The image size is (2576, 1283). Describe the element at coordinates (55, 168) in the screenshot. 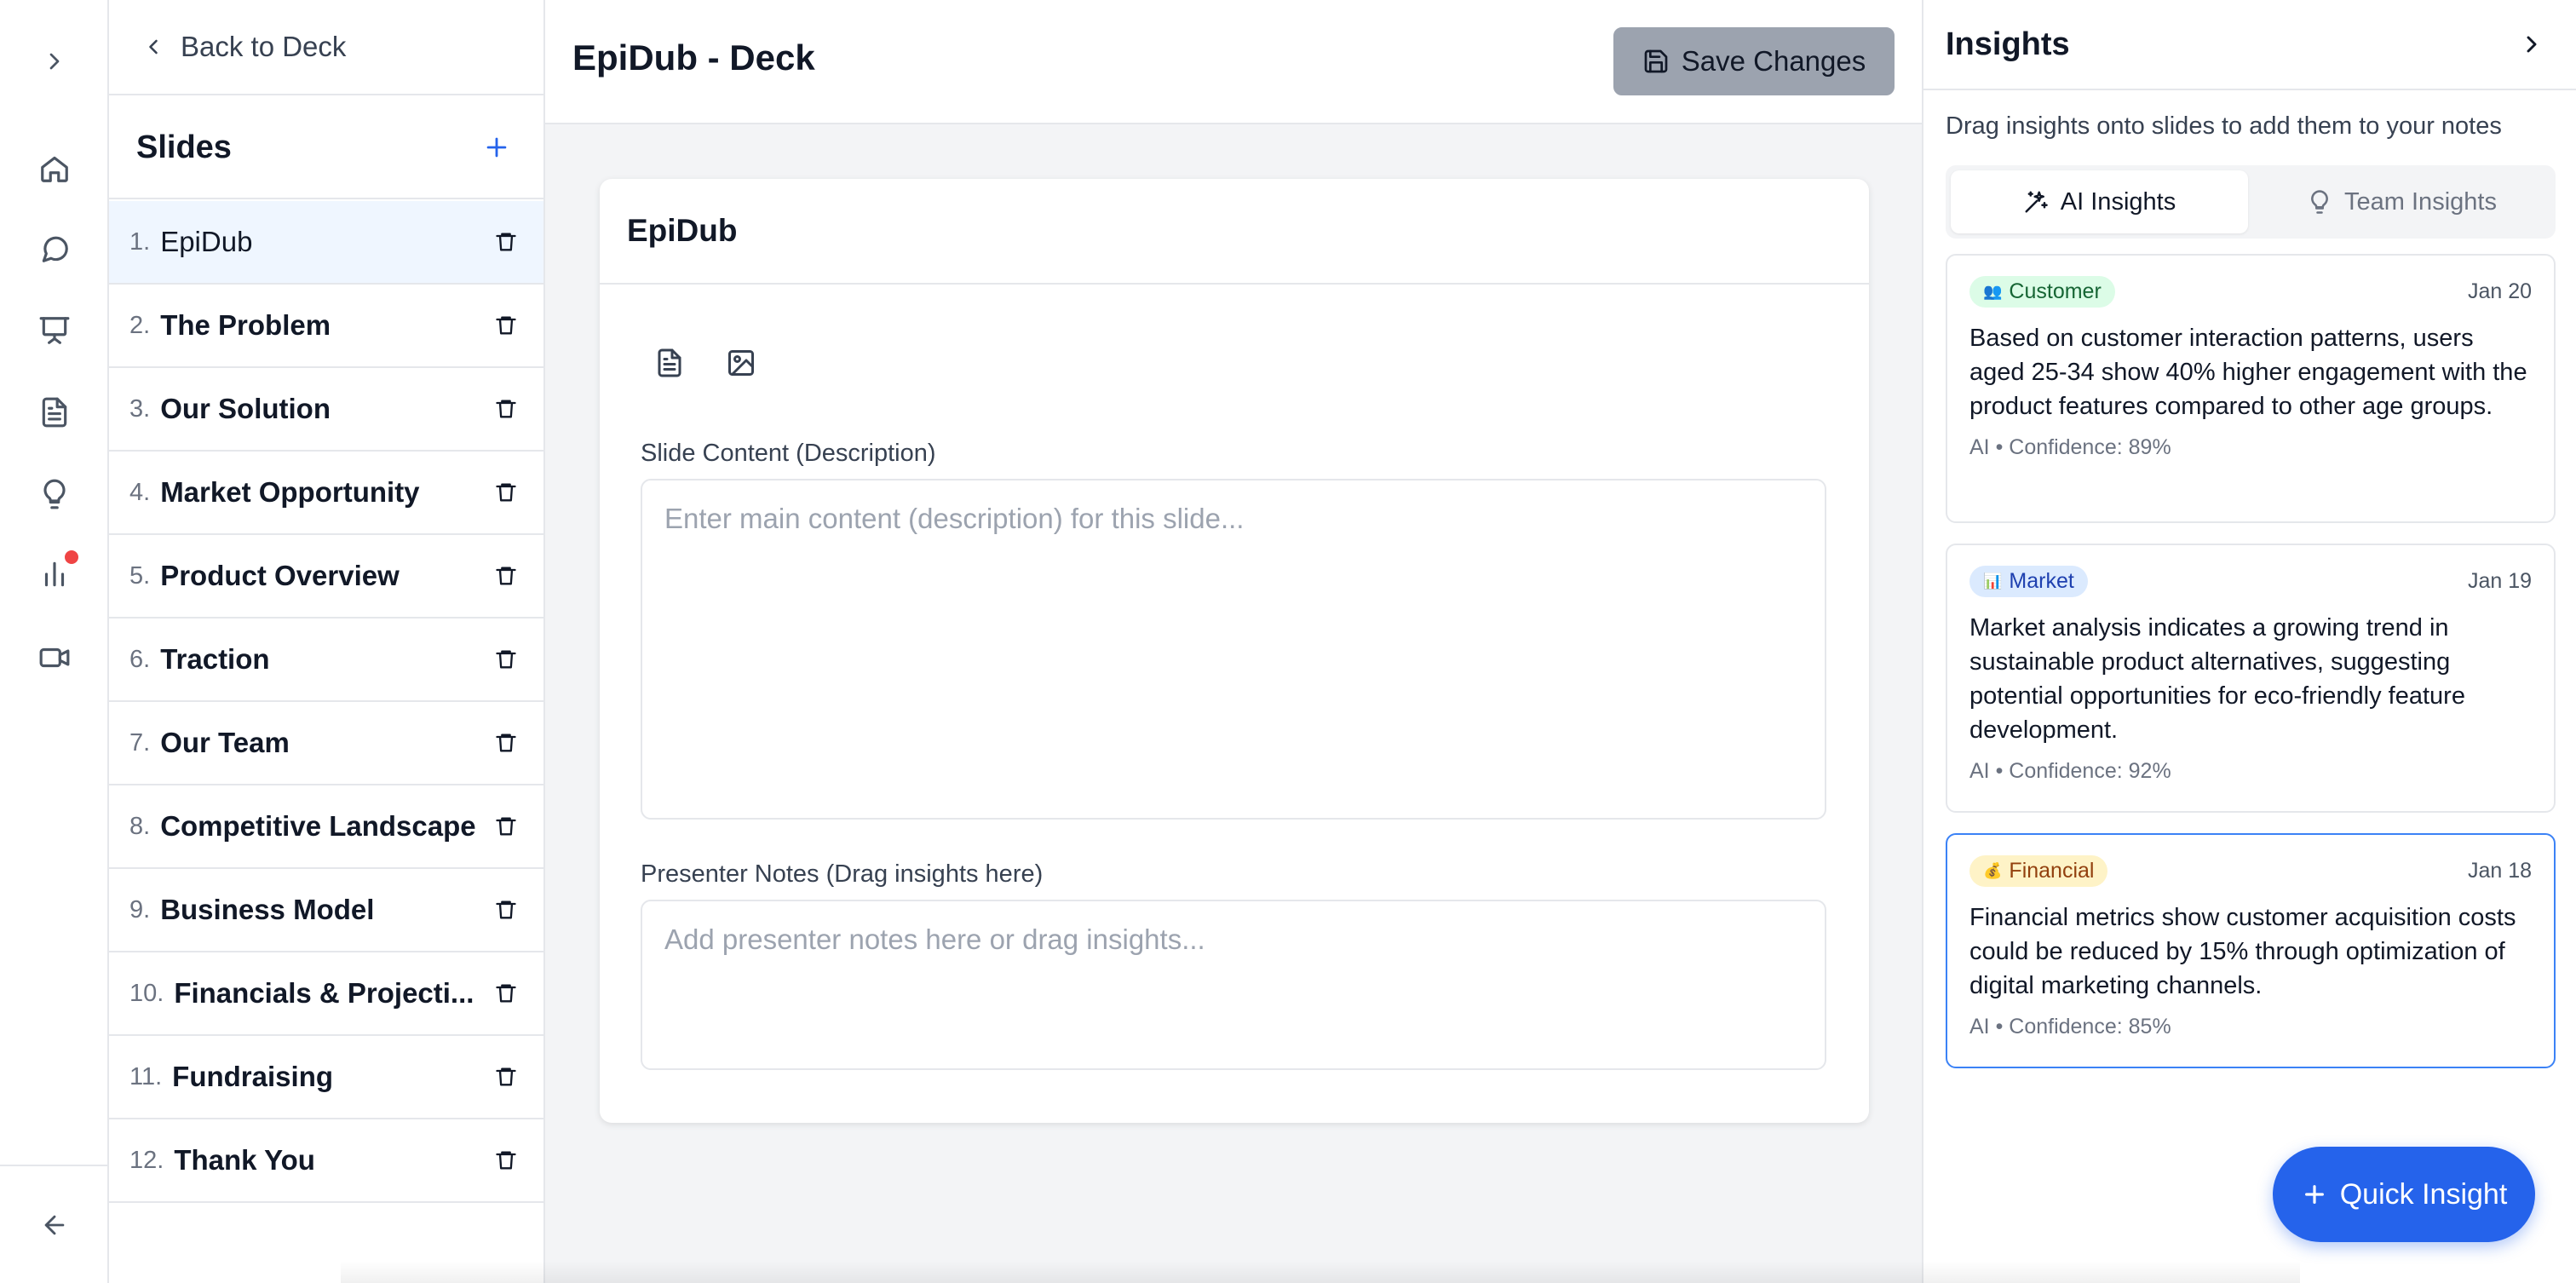

I see `nav-home-button` at that location.